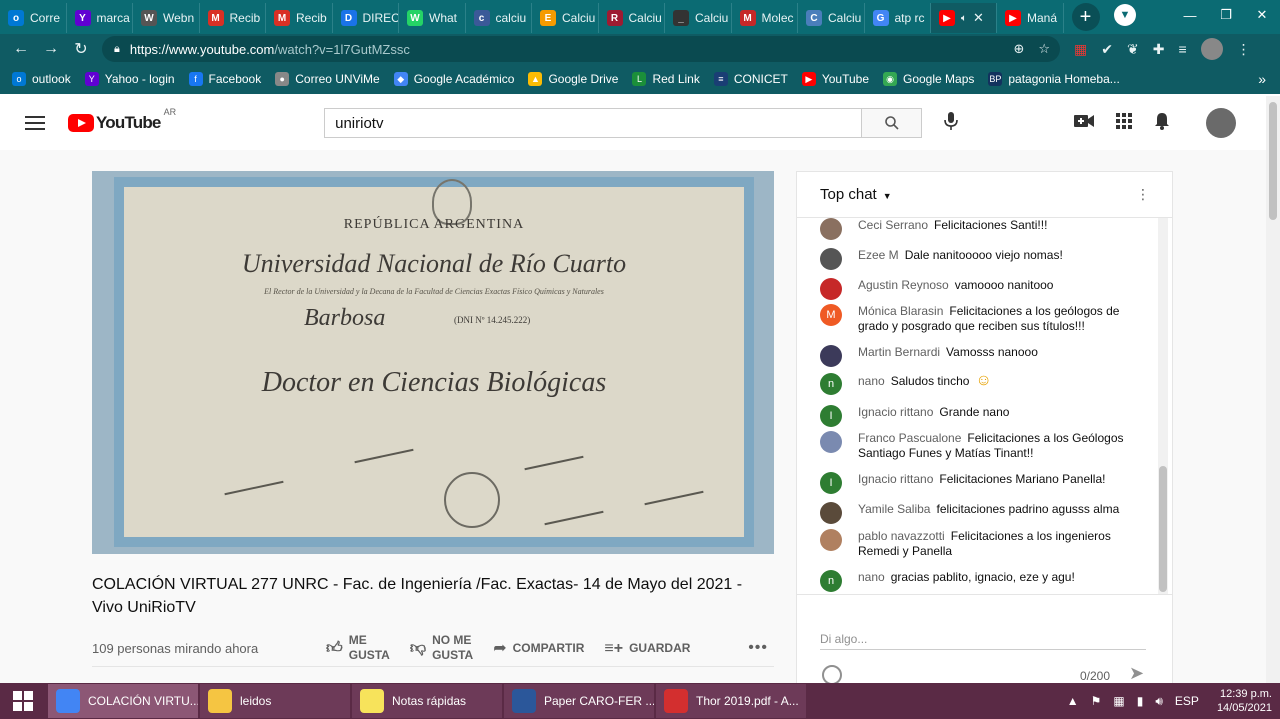 This screenshot has width=1280, height=719. What do you see at coordinates (21, 49) in the screenshot?
I see `back-icon: ←` at bounding box center [21, 49].